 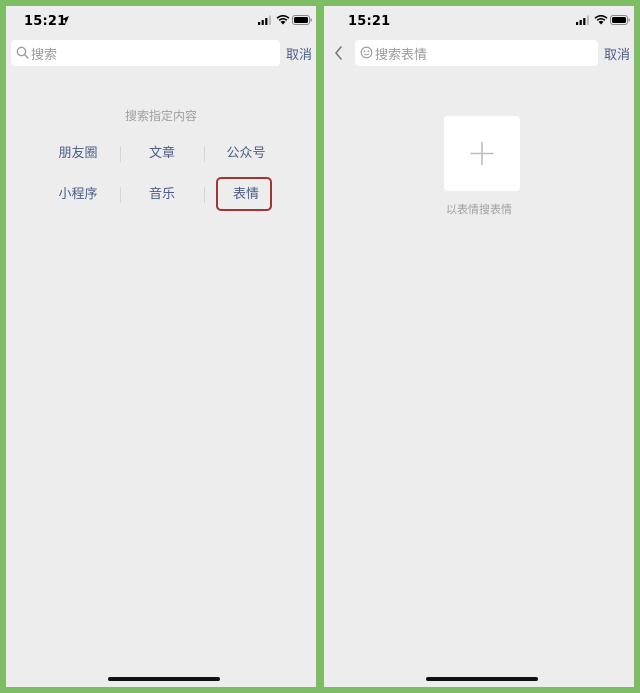 I want to click on hint-title: 搜索指定内容, so click(x=160, y=116).